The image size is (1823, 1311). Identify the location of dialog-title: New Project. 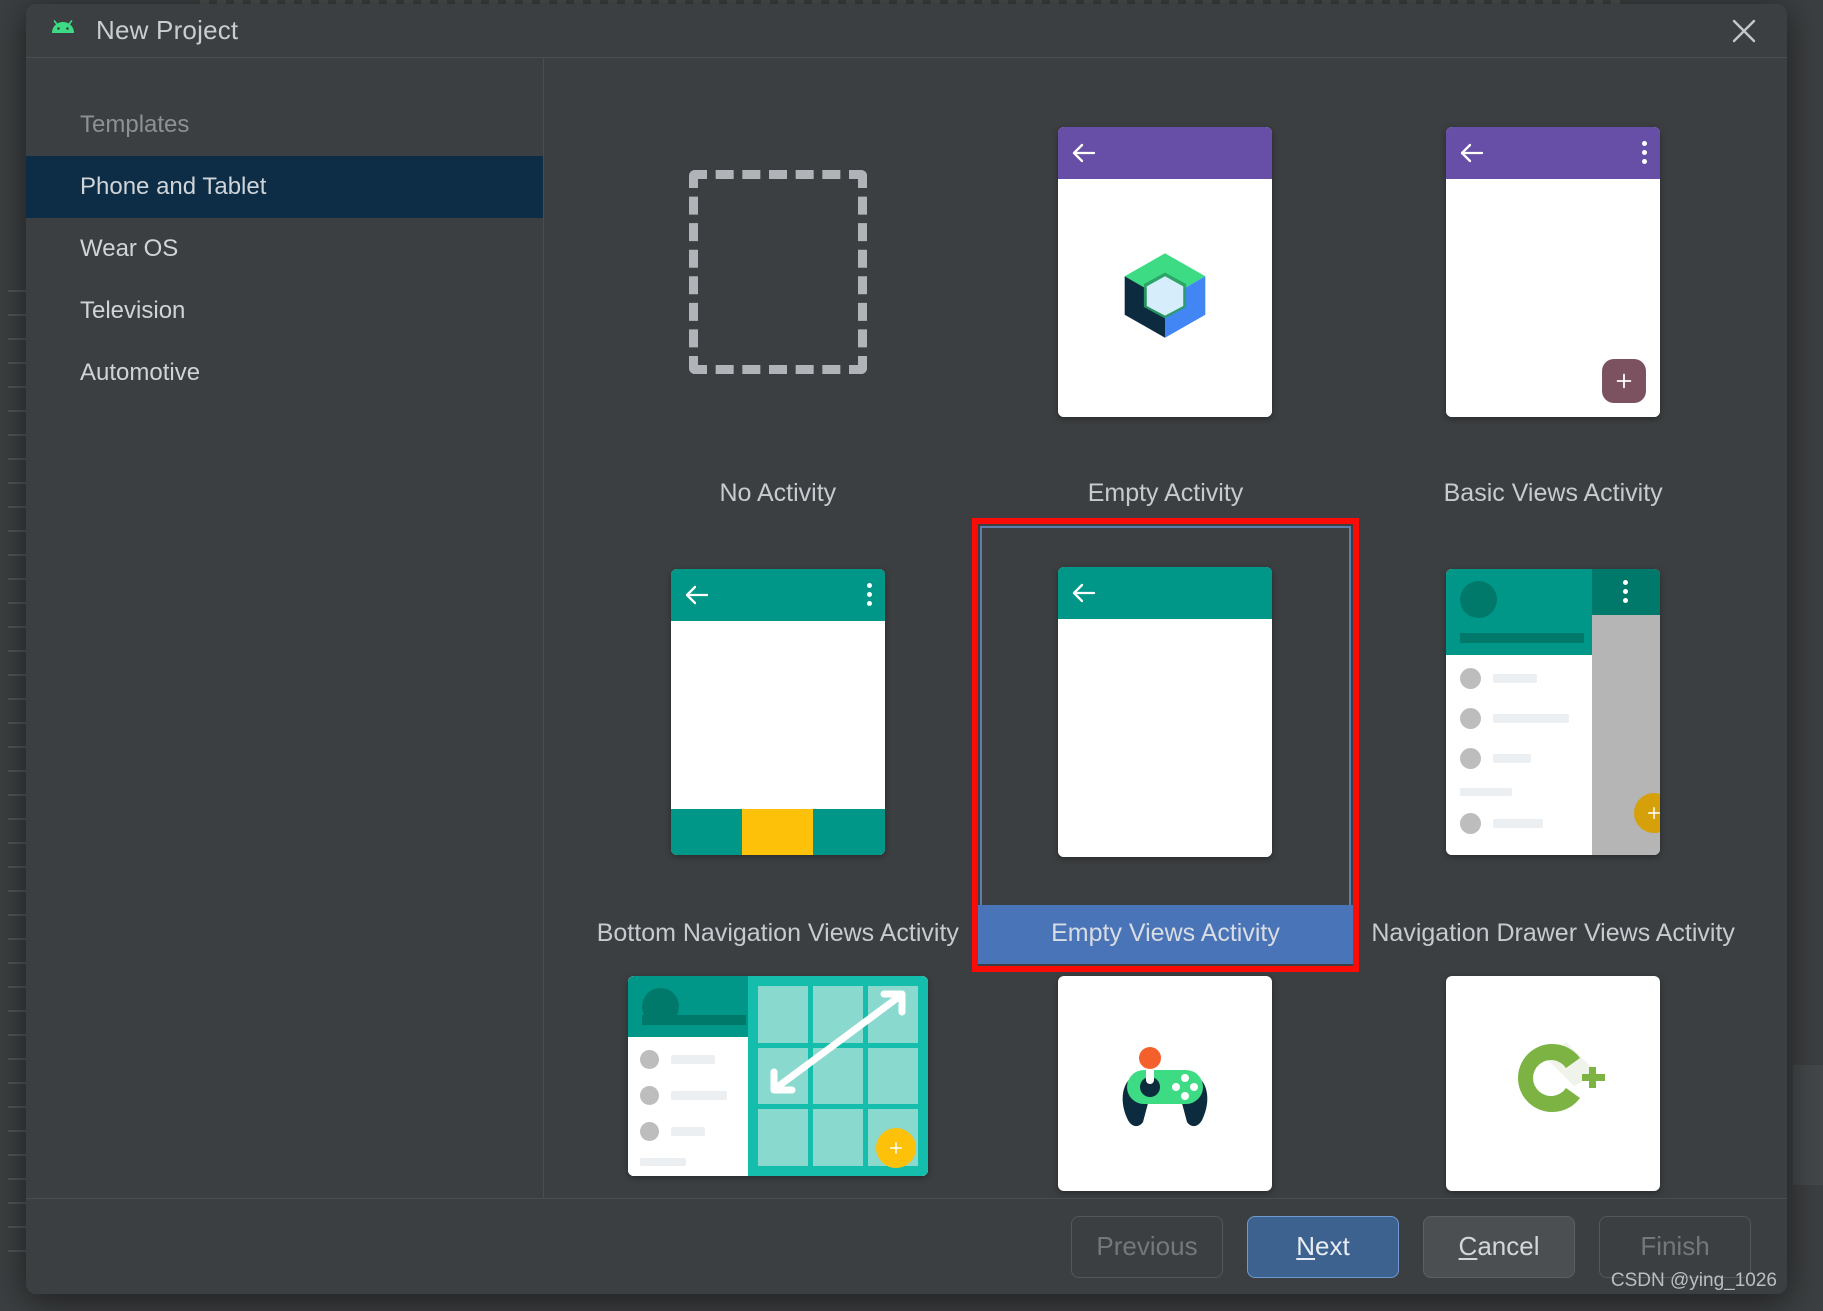
(167, 30).